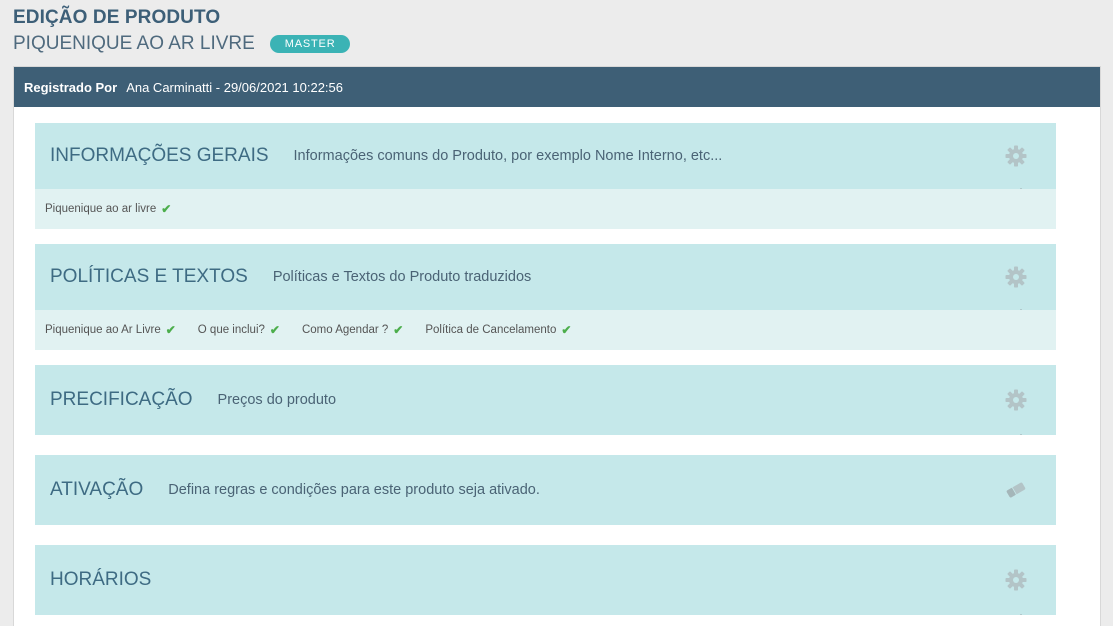 This screenshot has width=1113, height=626. I want to click on status-item-label: Piquenique ao ar livre, so click(101, 209).